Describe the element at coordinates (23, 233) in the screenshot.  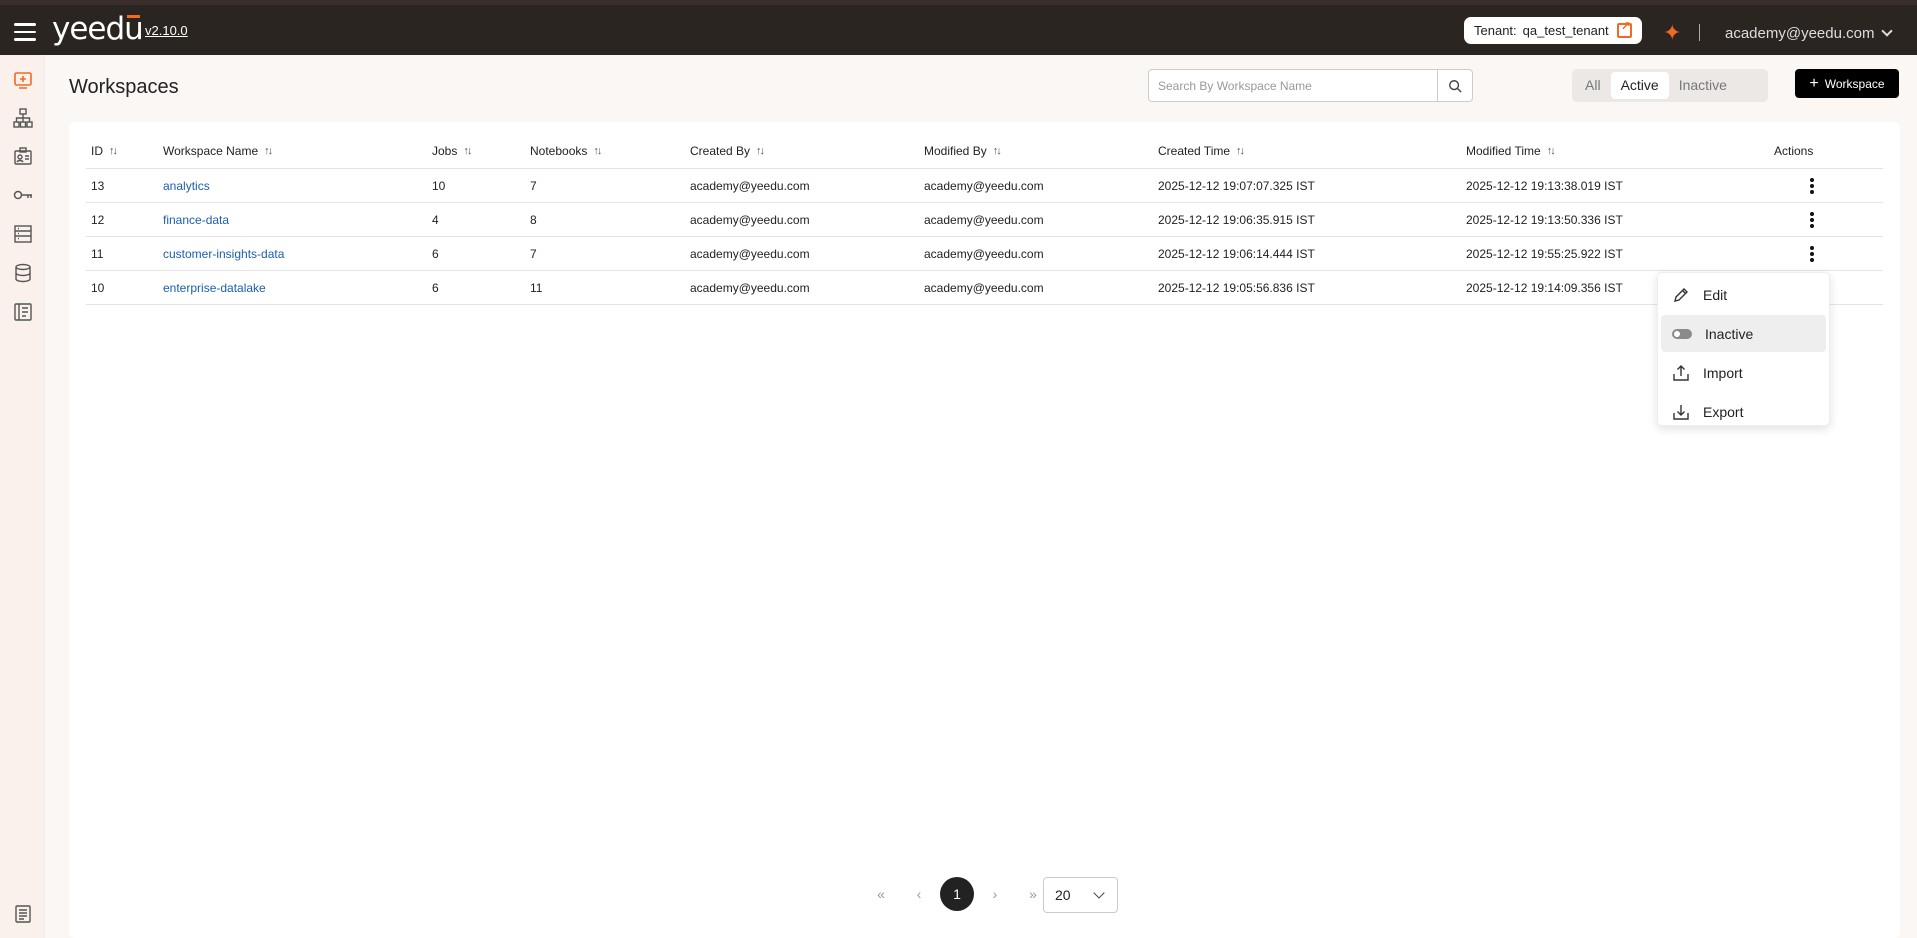
I see `storage-icon` at that location.